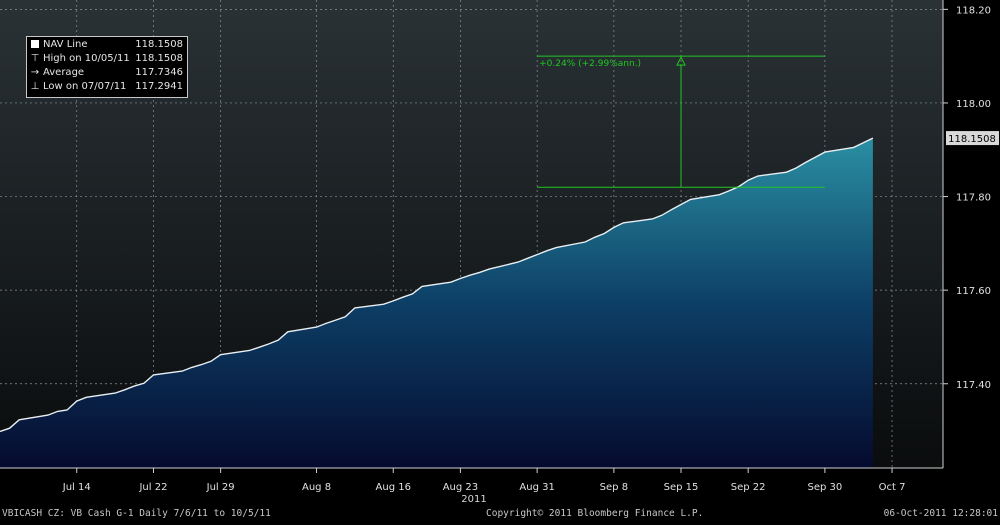 The image size is (1000, 525). Describe the element at coordinates (35, 45) in the screenshot. I see `square-icon` at that location.